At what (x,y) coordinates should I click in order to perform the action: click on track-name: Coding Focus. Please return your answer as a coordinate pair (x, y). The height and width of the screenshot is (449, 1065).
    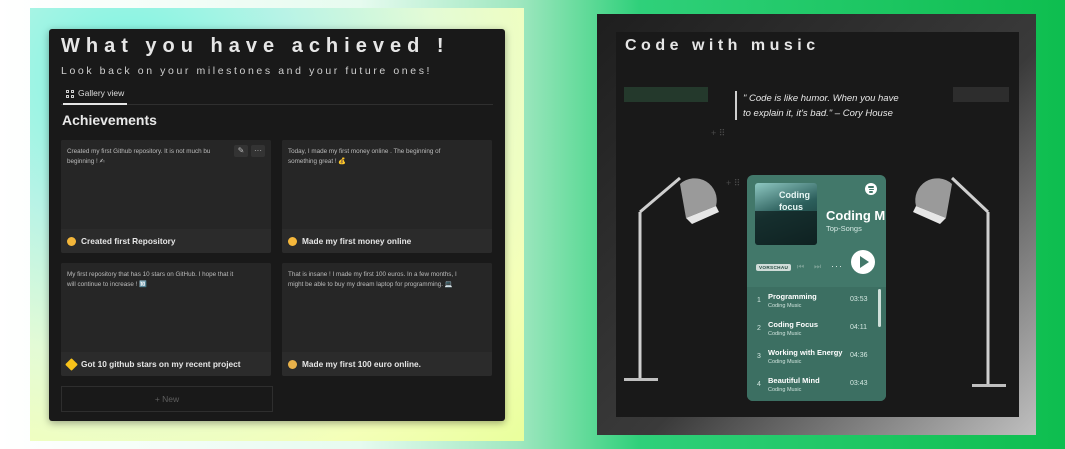
    Looking at the image, I should click on (793, 324).